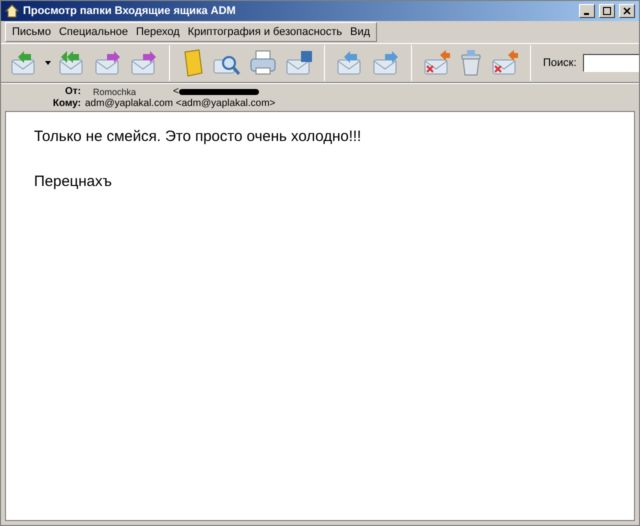  What do you see at coordinates (66, 104) in the screenshot?
I see `to-label: Кому:` at bounding box center [66, 104].